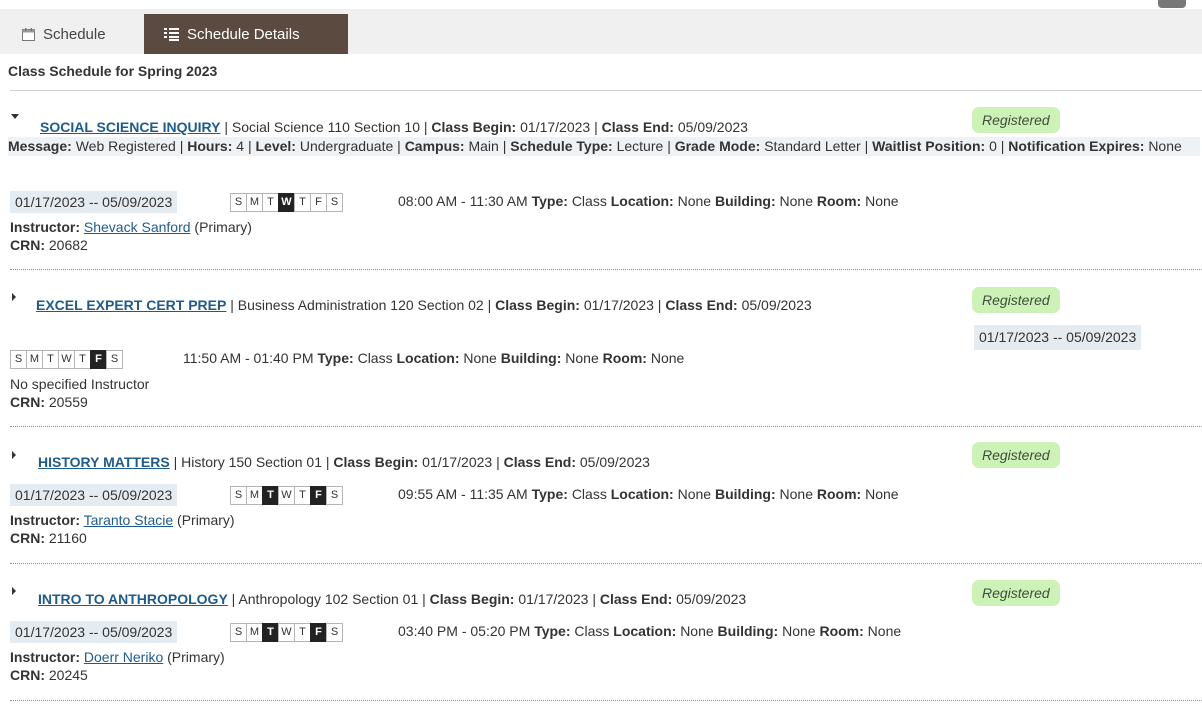 The image size is (1202, 722). What do you see at coordinates (133, 599) in the screenshot?
I see `course-title-link: INTRO TO ANTHROPOLOGY` at bounding box center [133, 599].